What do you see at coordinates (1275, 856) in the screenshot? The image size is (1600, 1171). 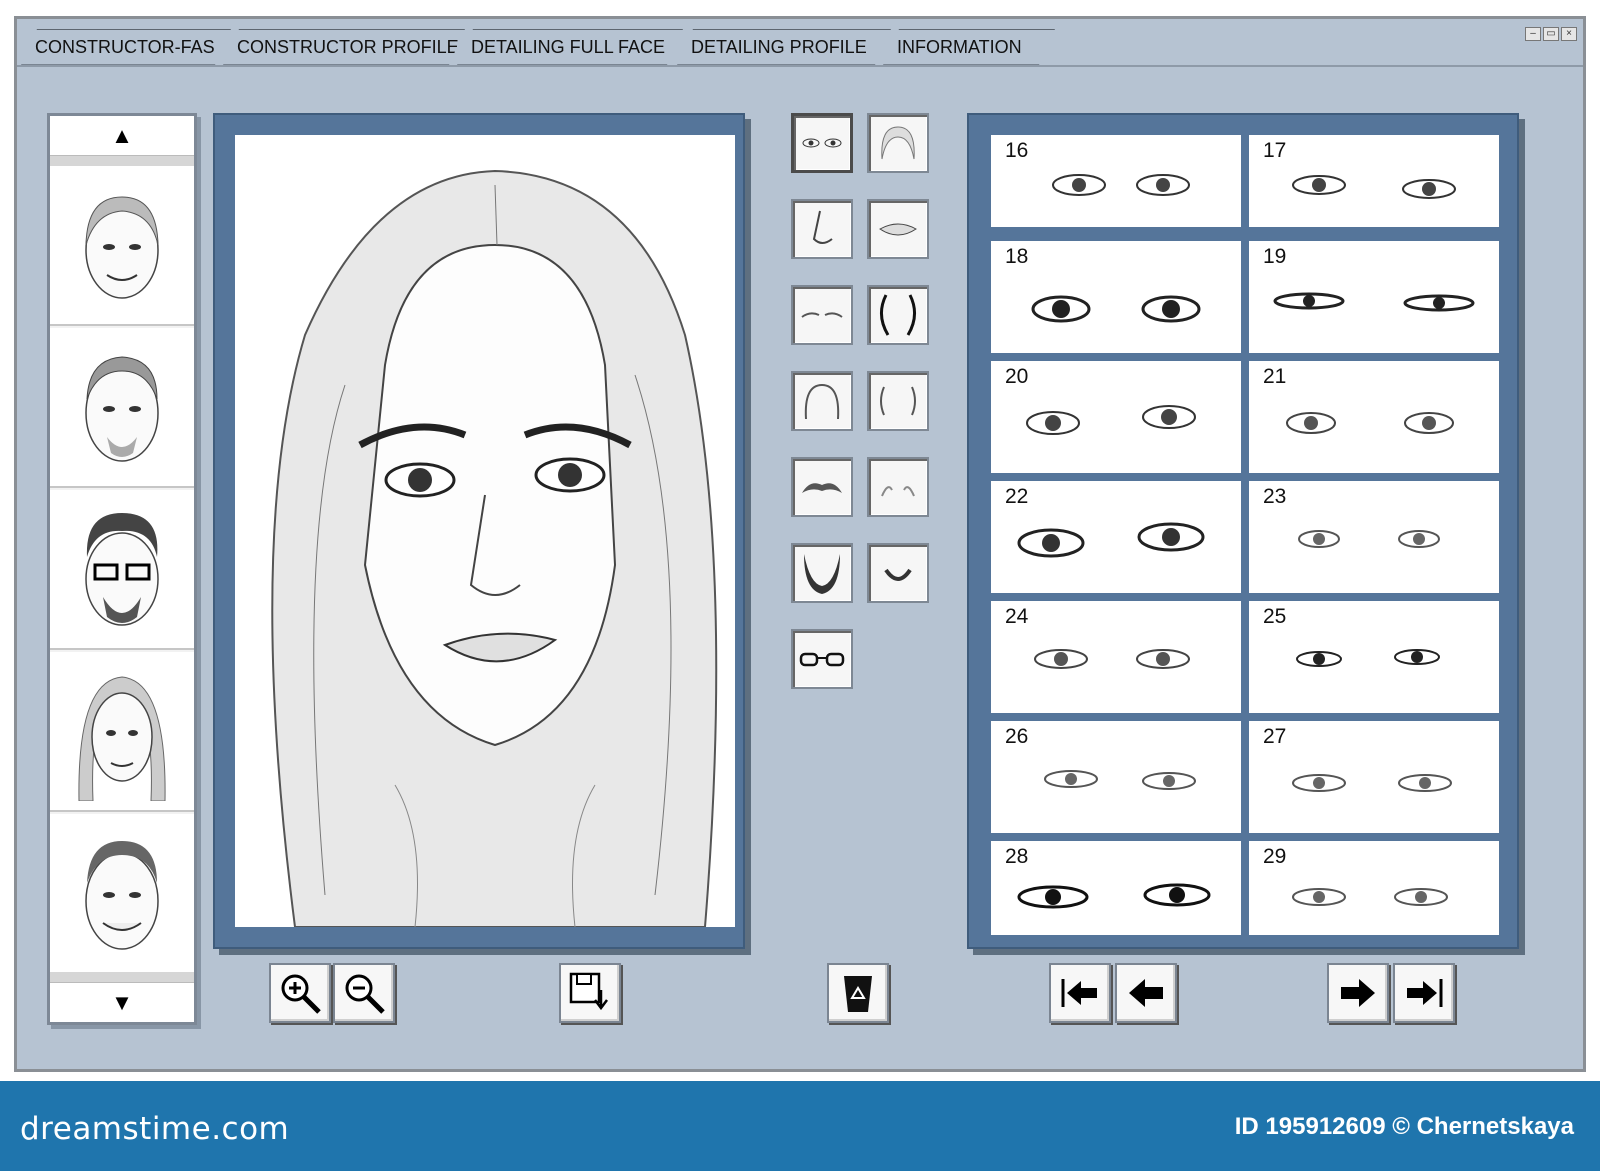 I see `option-number: 29` at bounding box center [1275, 856].